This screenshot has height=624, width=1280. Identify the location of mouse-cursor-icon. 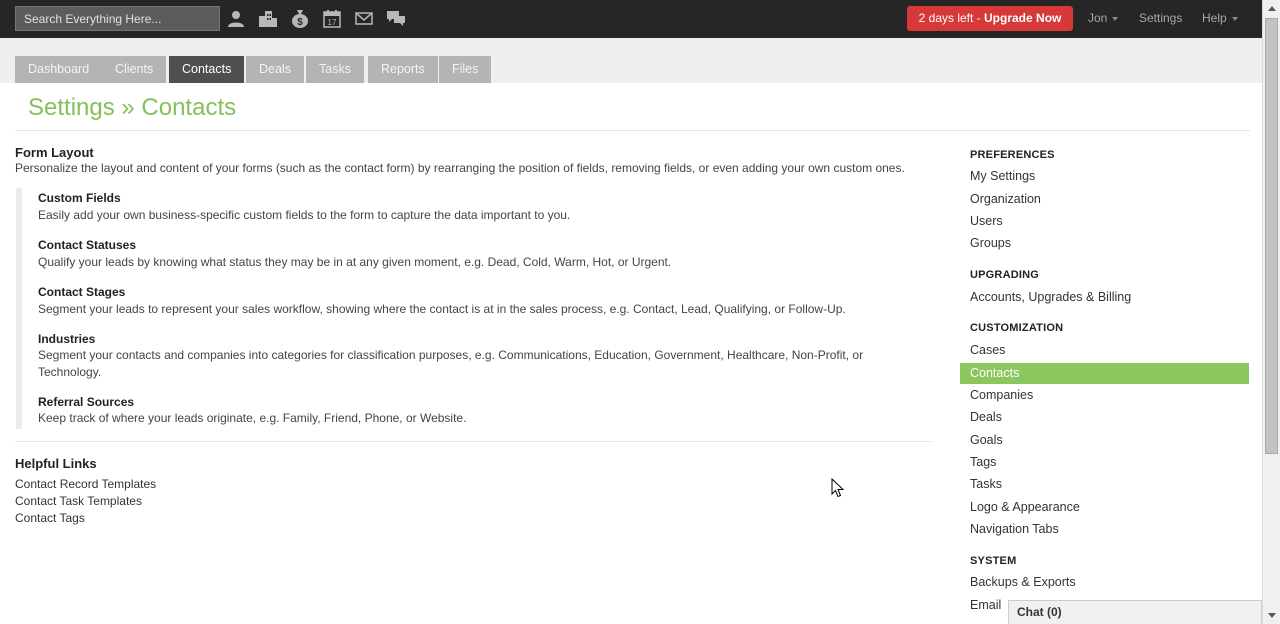
(837, 488).